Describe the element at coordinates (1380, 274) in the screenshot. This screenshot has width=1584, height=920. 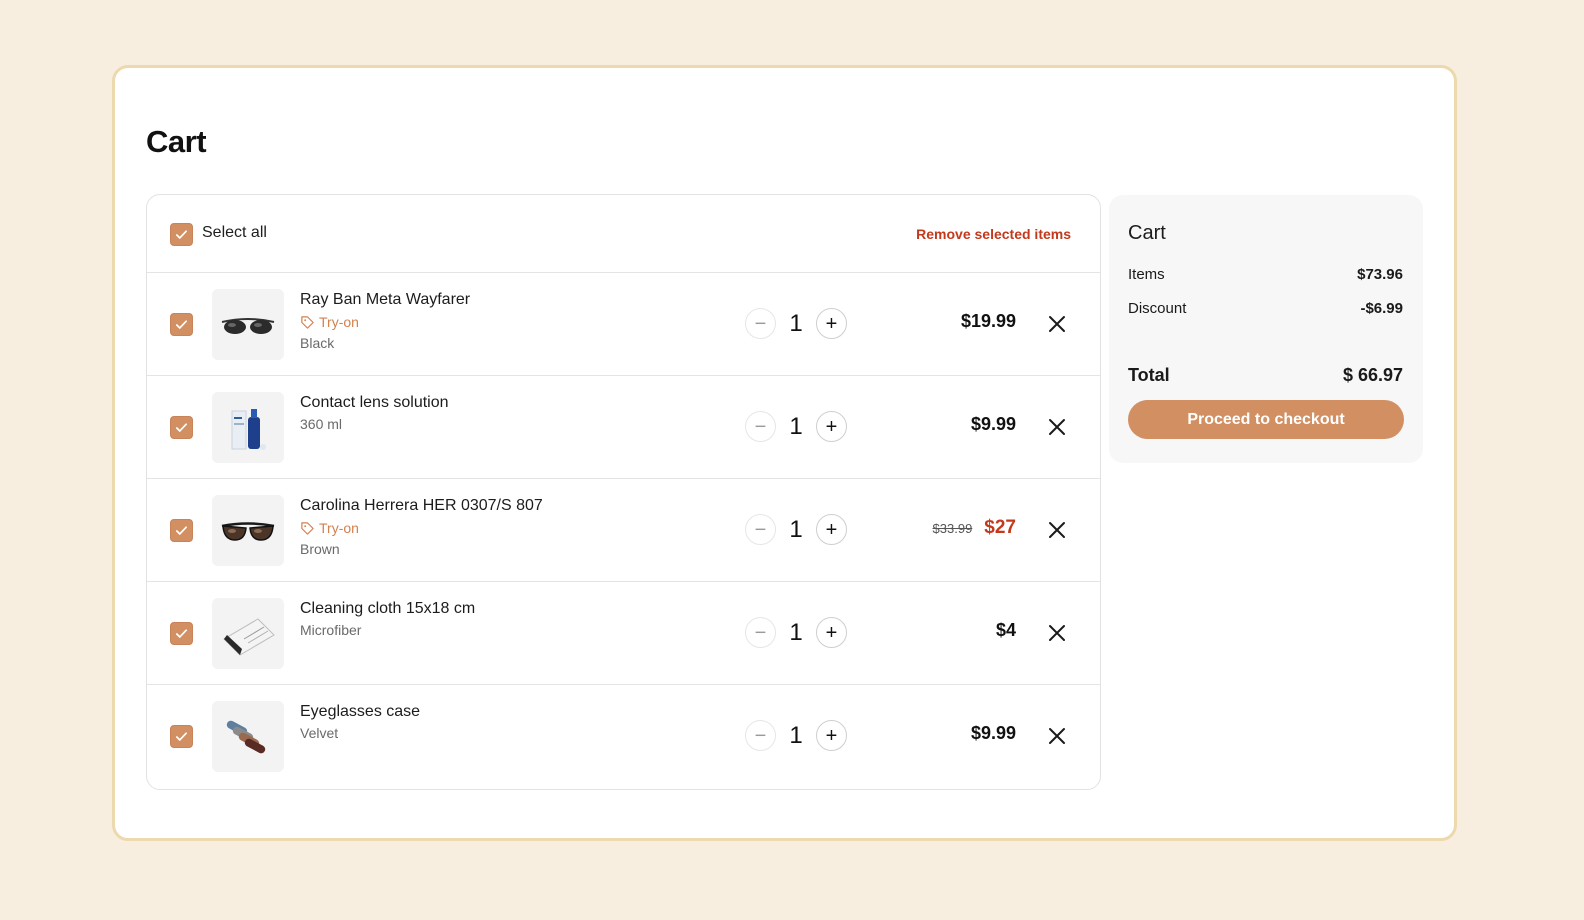
I see `items-value: $73.96` at that location.